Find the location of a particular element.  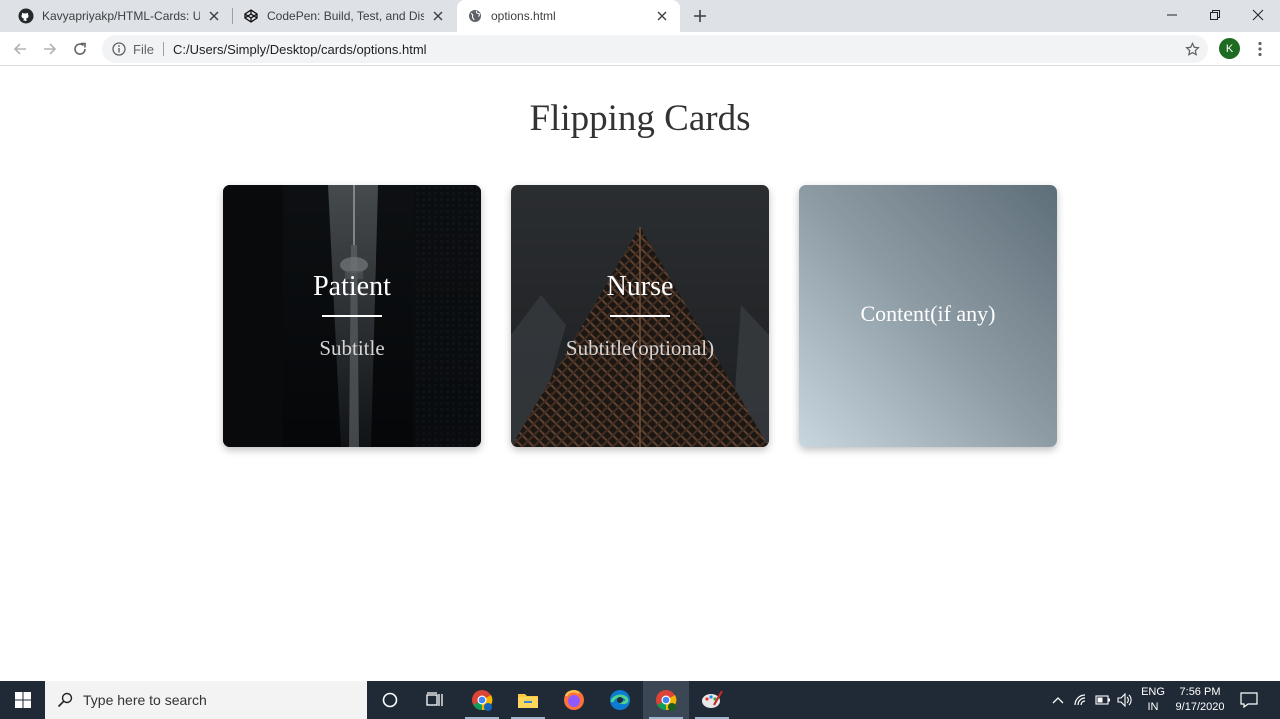

star-icon is located at coordinates (1192, 49).